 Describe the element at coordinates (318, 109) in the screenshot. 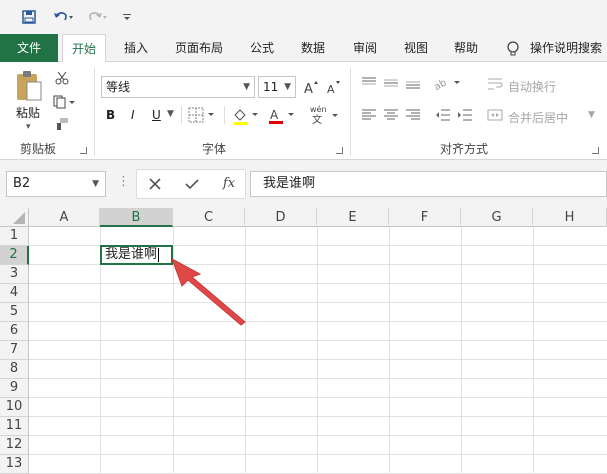

I see `svg-text: wén` at that location.